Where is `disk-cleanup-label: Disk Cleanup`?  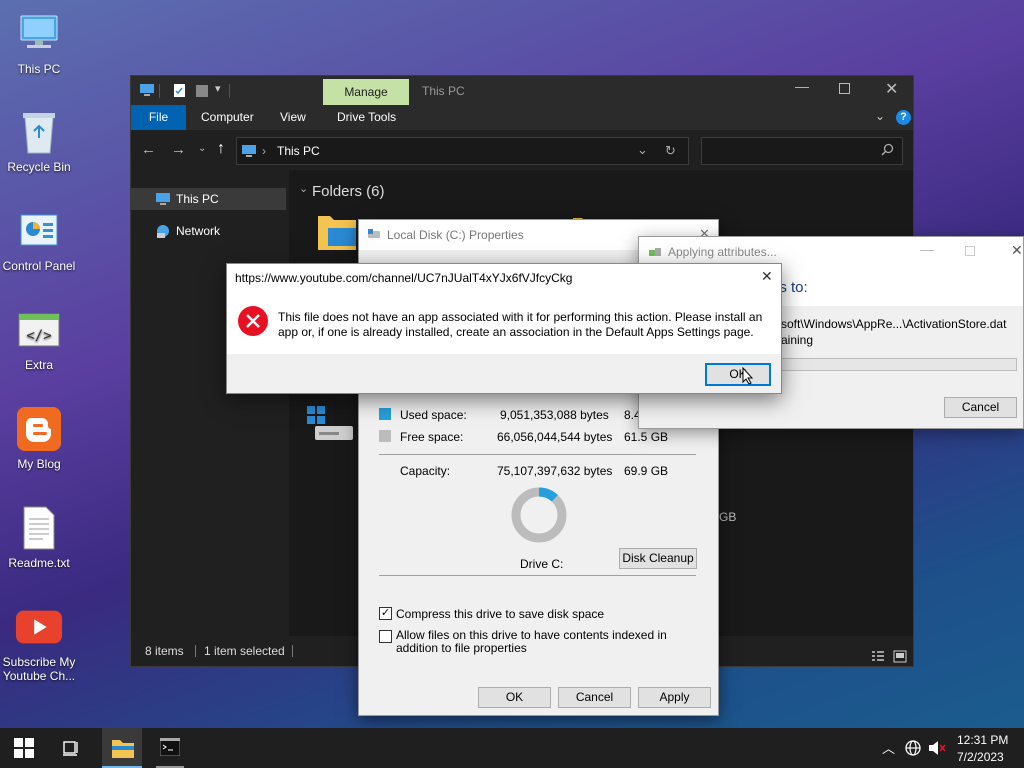 disk-cleanup-label: Disk Cleanup is located at coordinates (658, 558).